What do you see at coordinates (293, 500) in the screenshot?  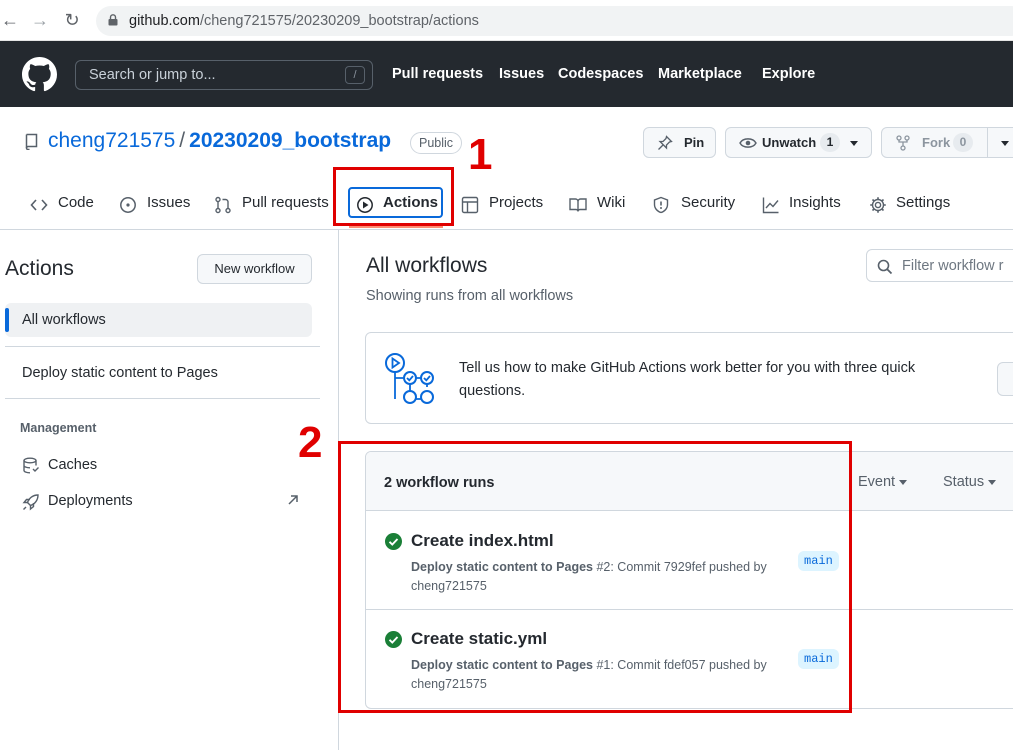 I see `arrow-up-right-icon` at bounding box center [293, 500].